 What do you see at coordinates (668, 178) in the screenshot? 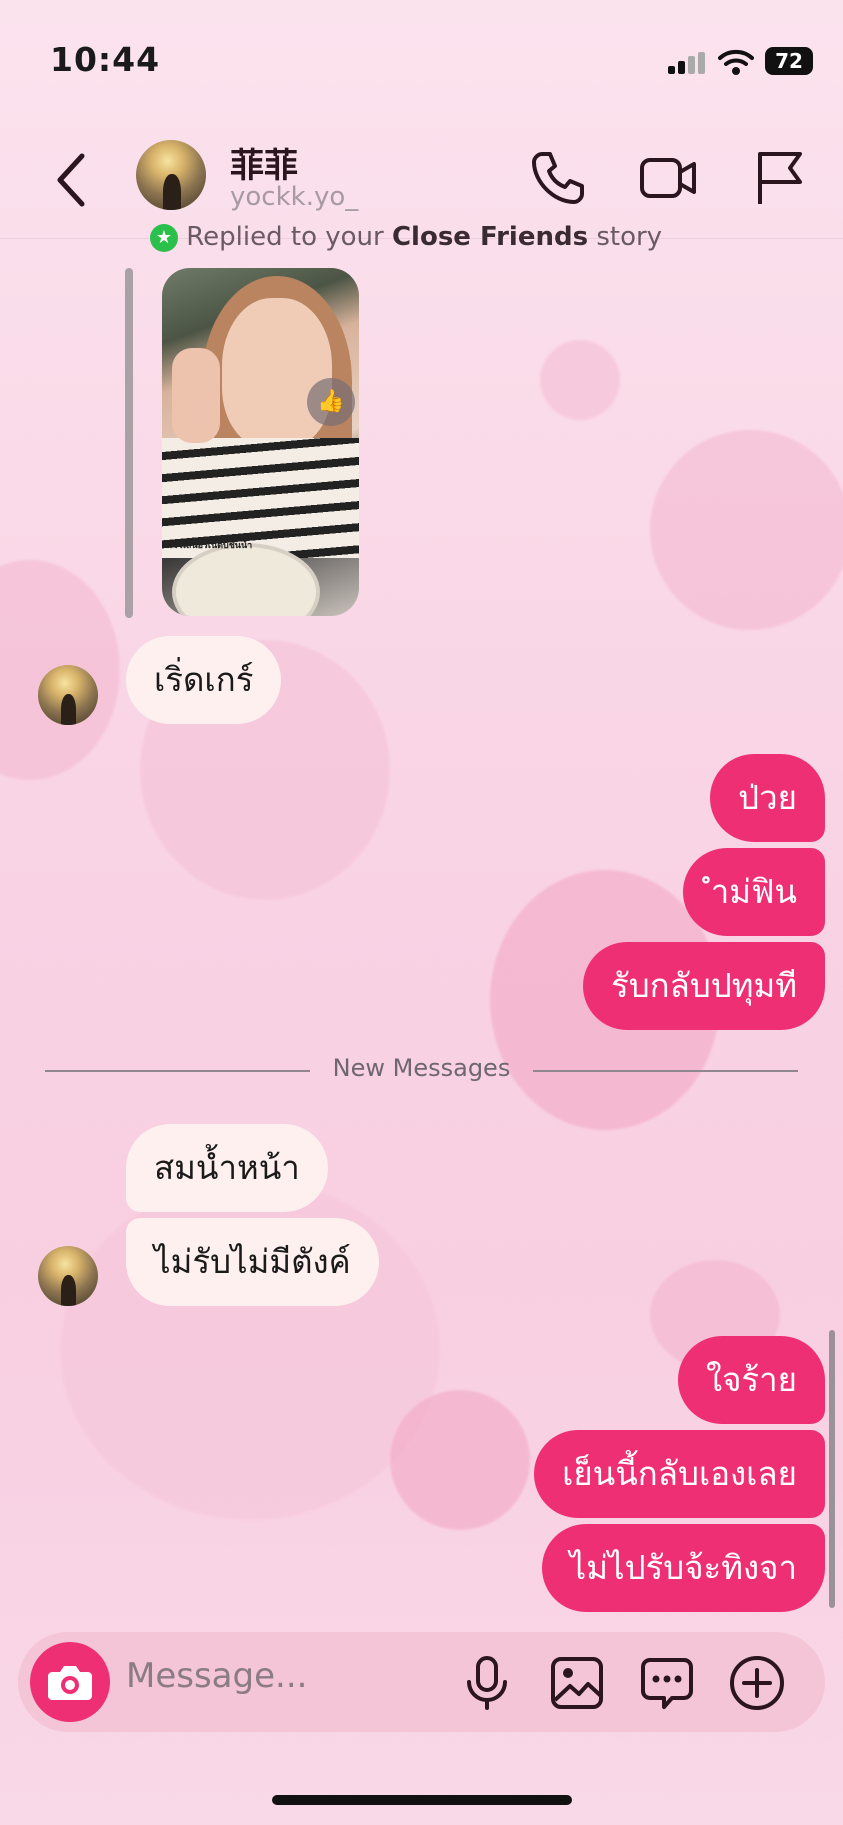
I see `video-call-icon` at bounding box center [668, 178].